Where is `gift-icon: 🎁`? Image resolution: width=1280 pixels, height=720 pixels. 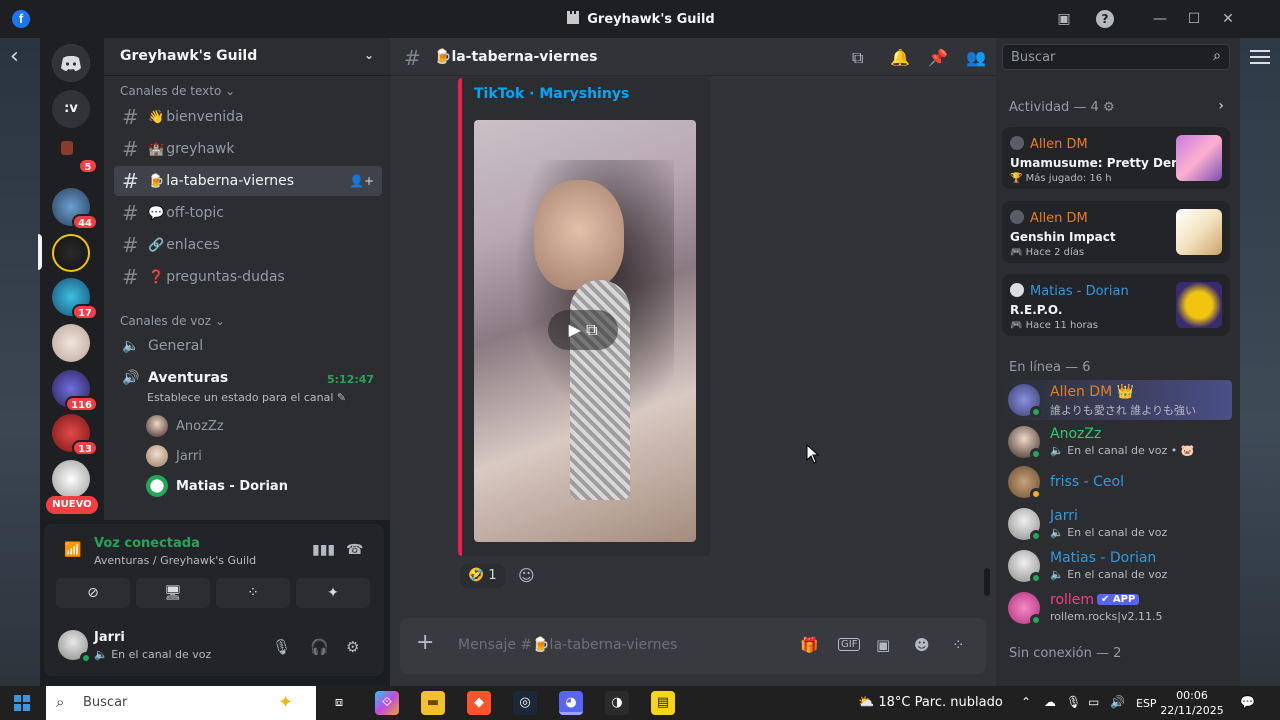 gift-icon: 🎁 is located at coordinates (809, 645).